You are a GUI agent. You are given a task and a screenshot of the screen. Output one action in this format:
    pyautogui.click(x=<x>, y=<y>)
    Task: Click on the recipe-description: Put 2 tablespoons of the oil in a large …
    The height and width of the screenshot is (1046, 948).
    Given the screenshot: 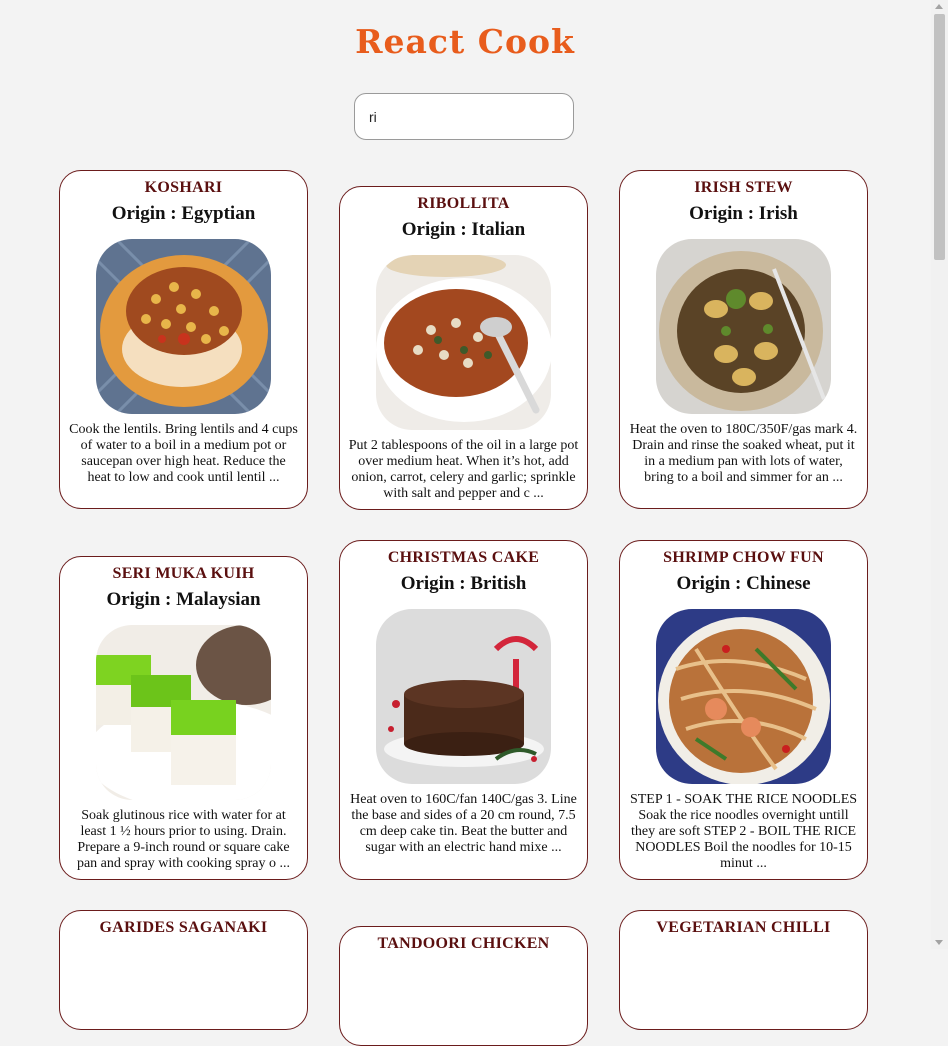 What is the action you would take?
    pyautogui.click(x=463, y=469)
    